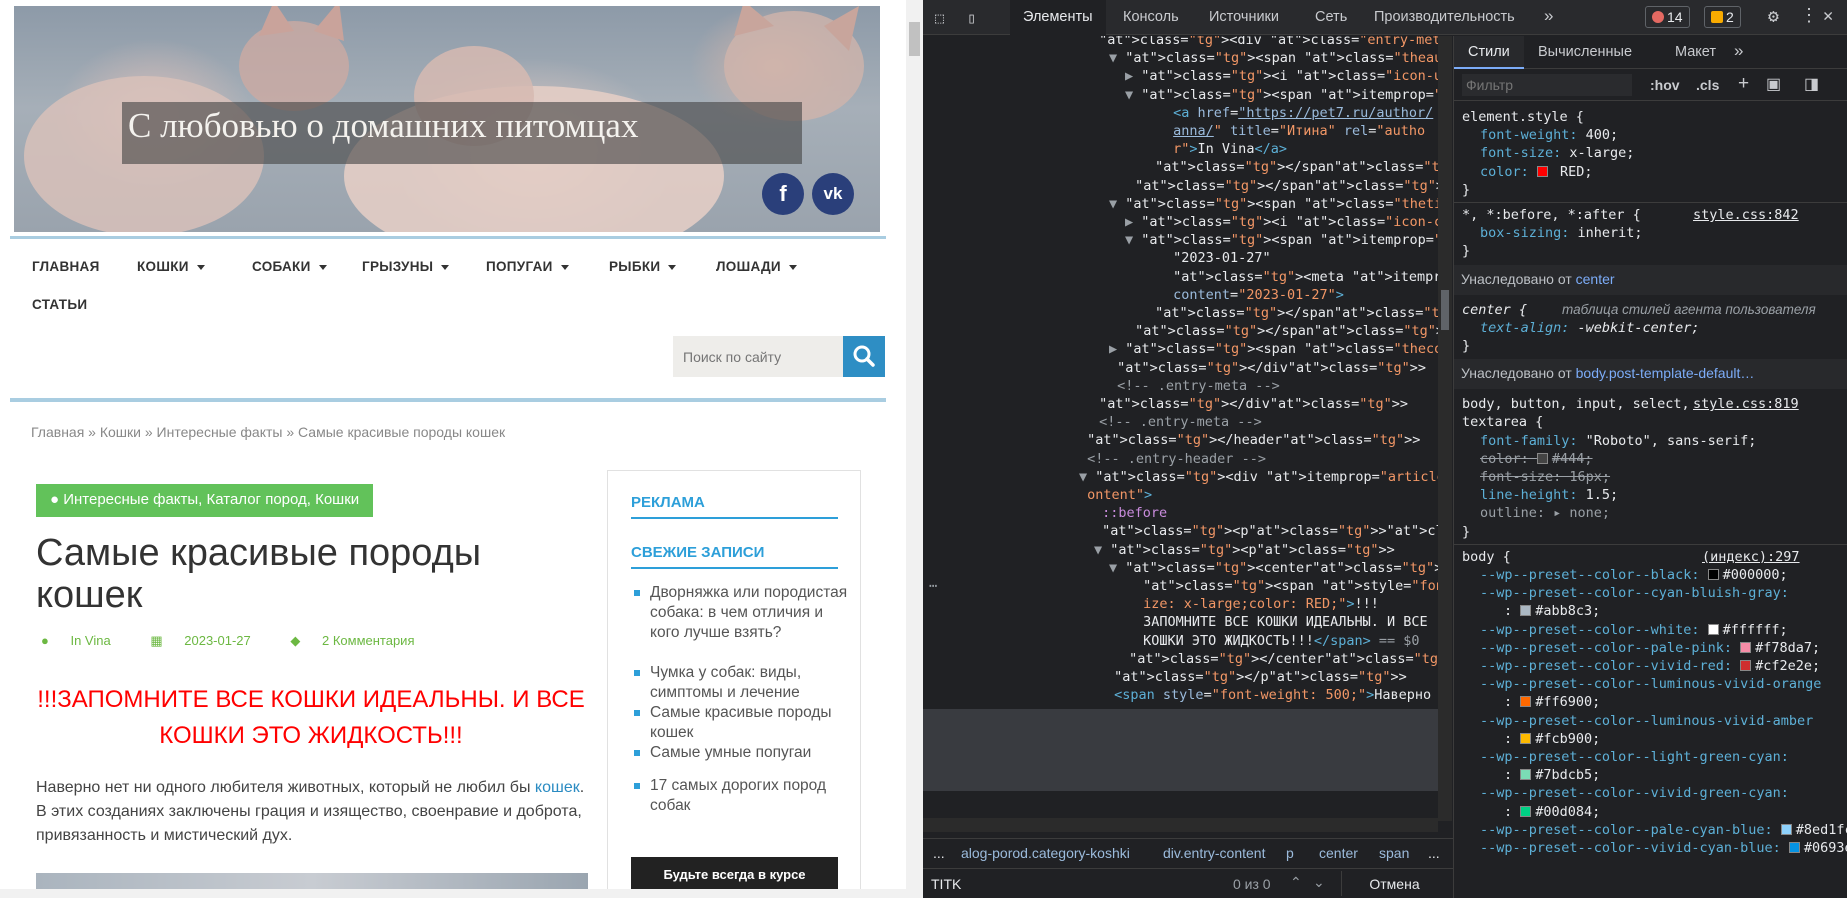  I want to click on author-link: ● In Vina, so click(85, 640).